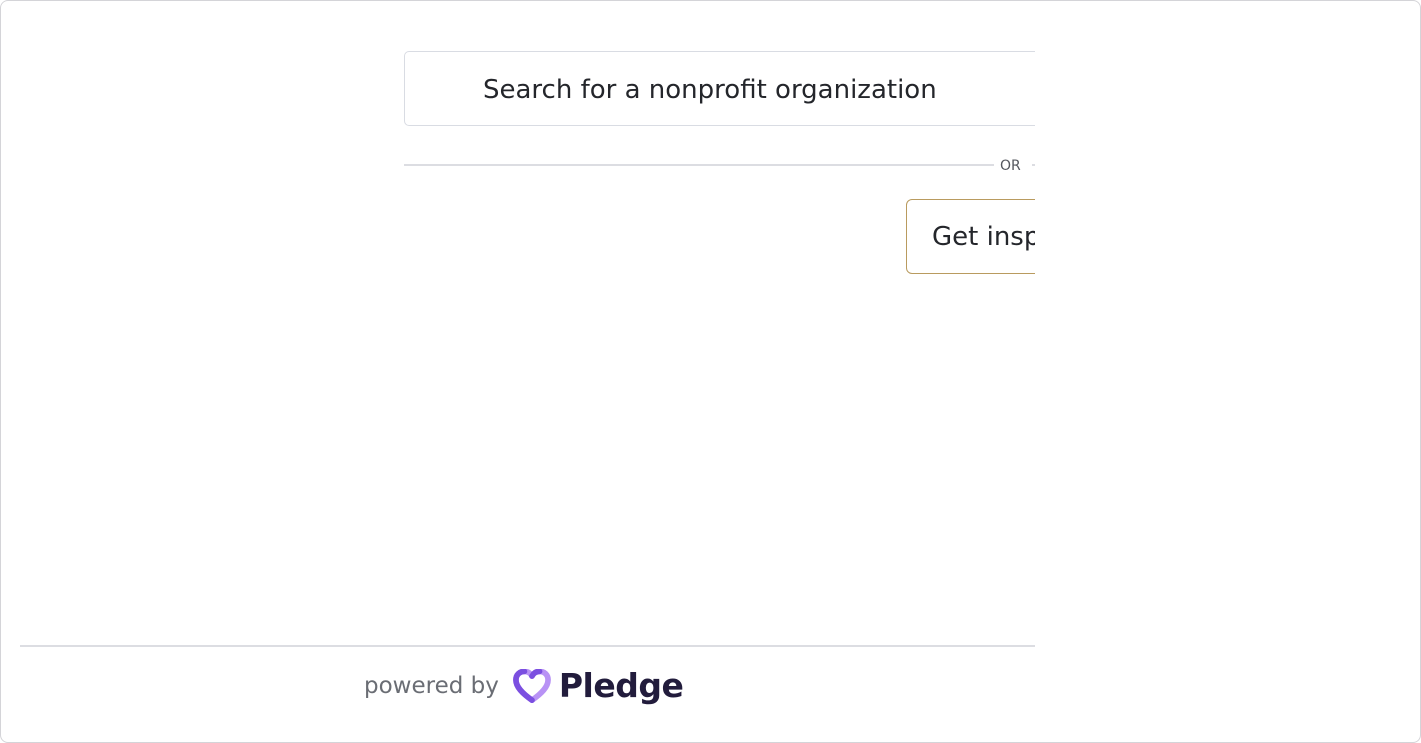  Describe the element at coordinates (621, 685) in the screenshot. I see `pledge-brand-name: Pledge` at that location.